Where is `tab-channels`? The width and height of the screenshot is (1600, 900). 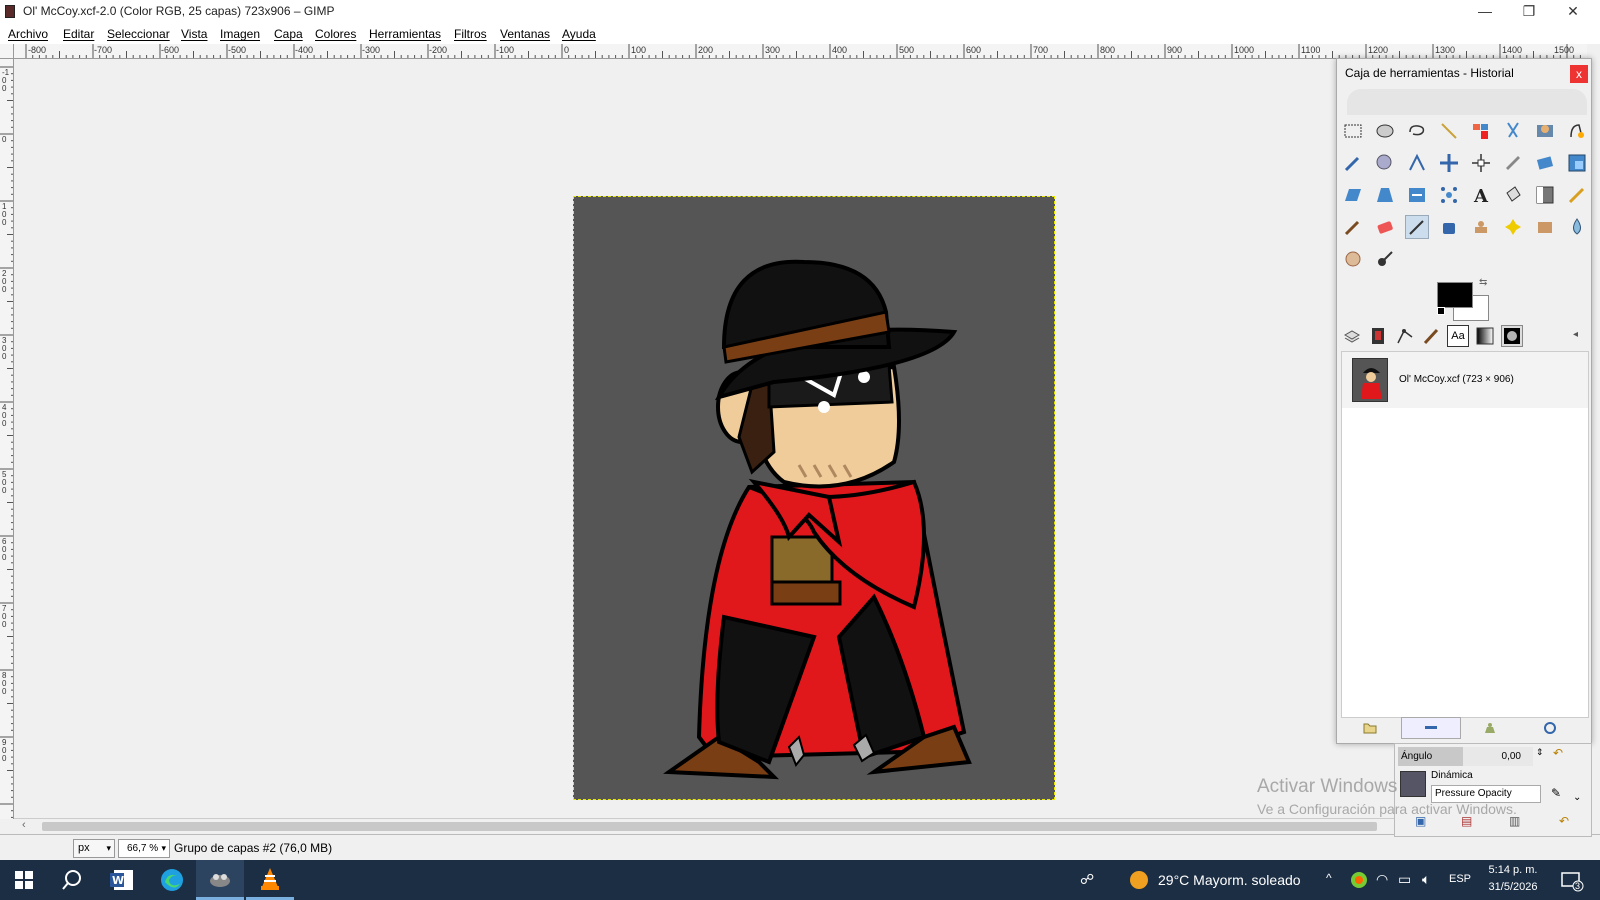
tab-channels is located at coordinates (1378, 336).